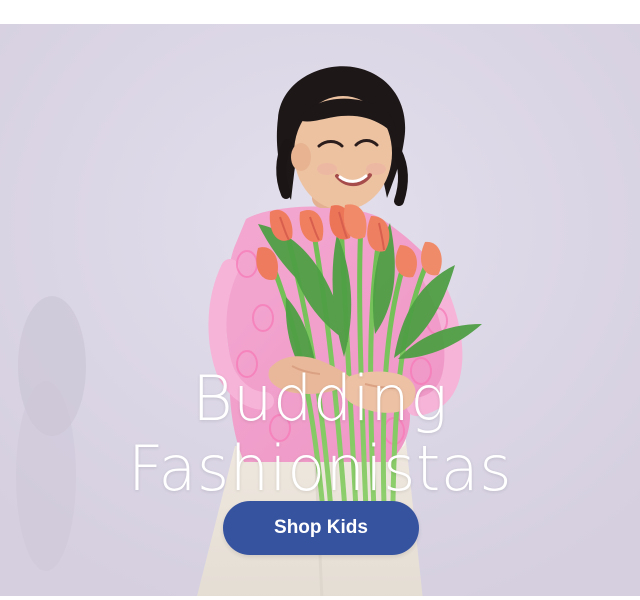  What do you see at coordinates (320, 398) in the screenshot?
I see `headline-line-1: Budding` at bounding box center [320, 398].